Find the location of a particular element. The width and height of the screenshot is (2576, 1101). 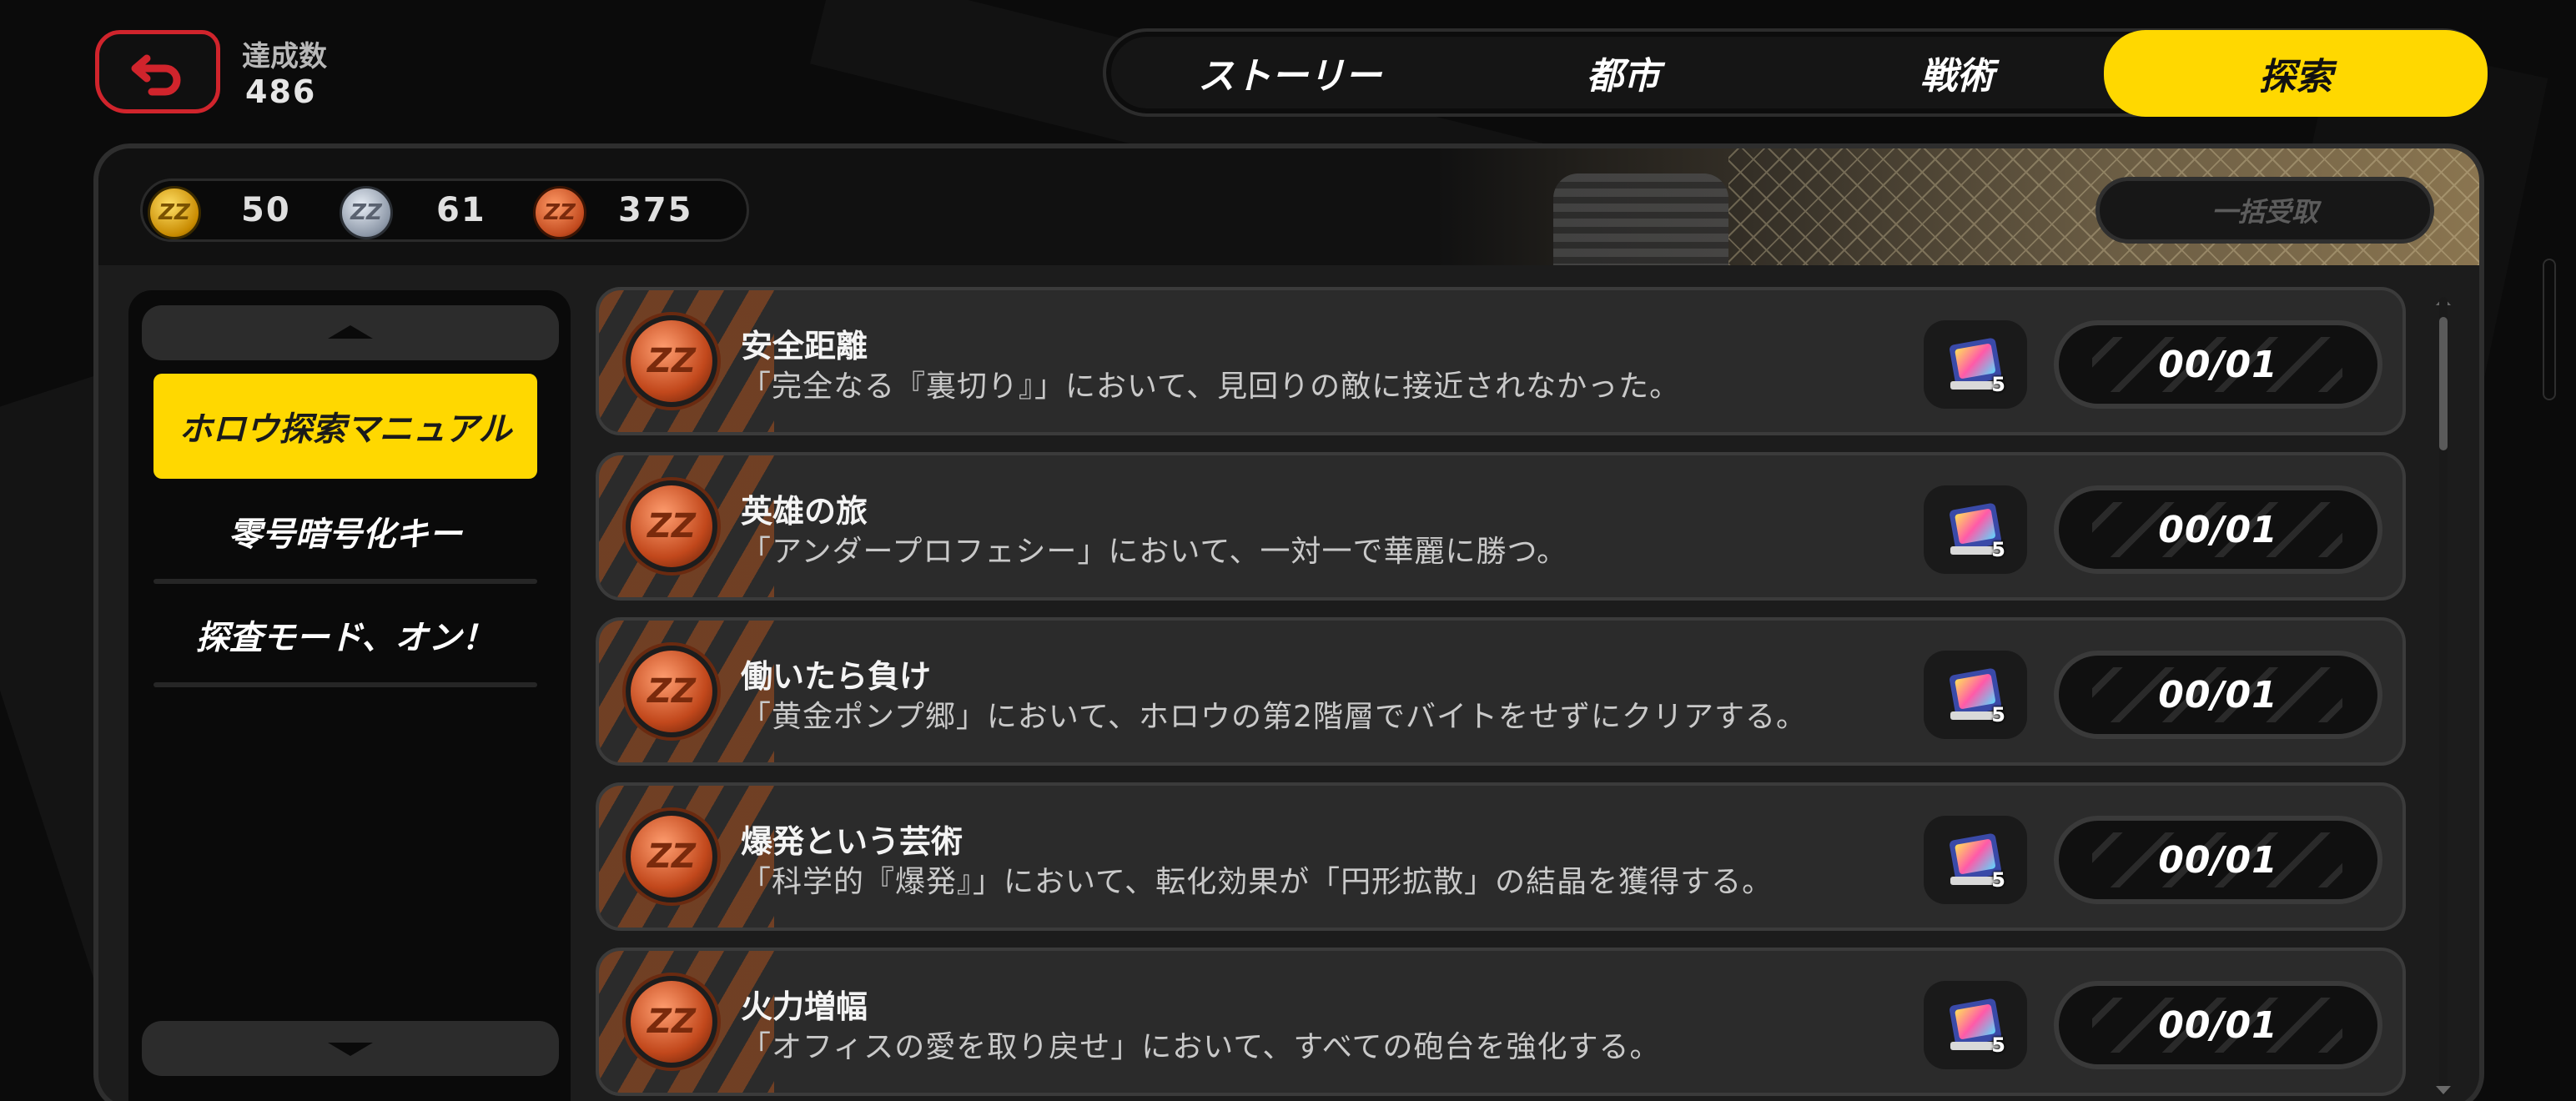

category-sidebar: ホロウ探索マニュアル 零号暗号化キー 探査モード、オン！ is located at coordinates (349, 695).